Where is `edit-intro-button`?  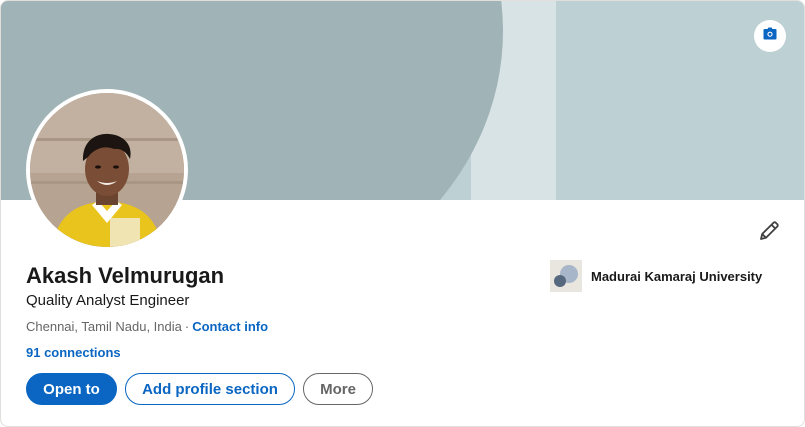 edit-intro-button is located at coordinates (769, 233).